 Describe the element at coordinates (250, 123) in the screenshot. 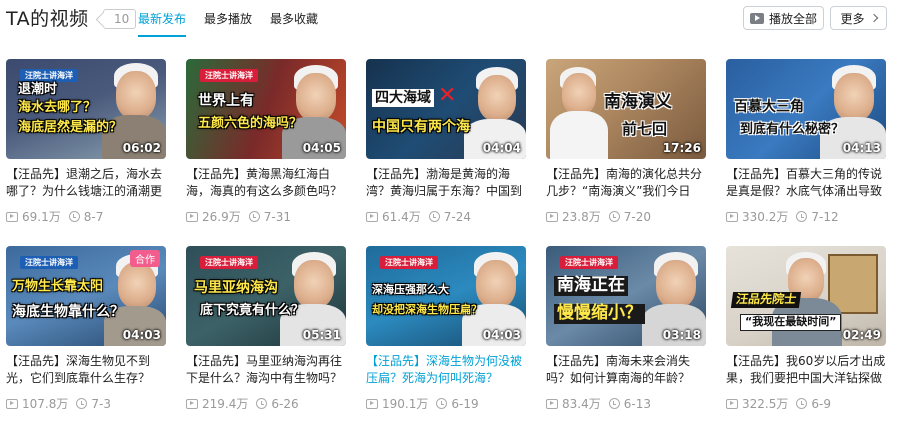

I see `thumbnail-caption: 五颜六色的海吗？` at that location.